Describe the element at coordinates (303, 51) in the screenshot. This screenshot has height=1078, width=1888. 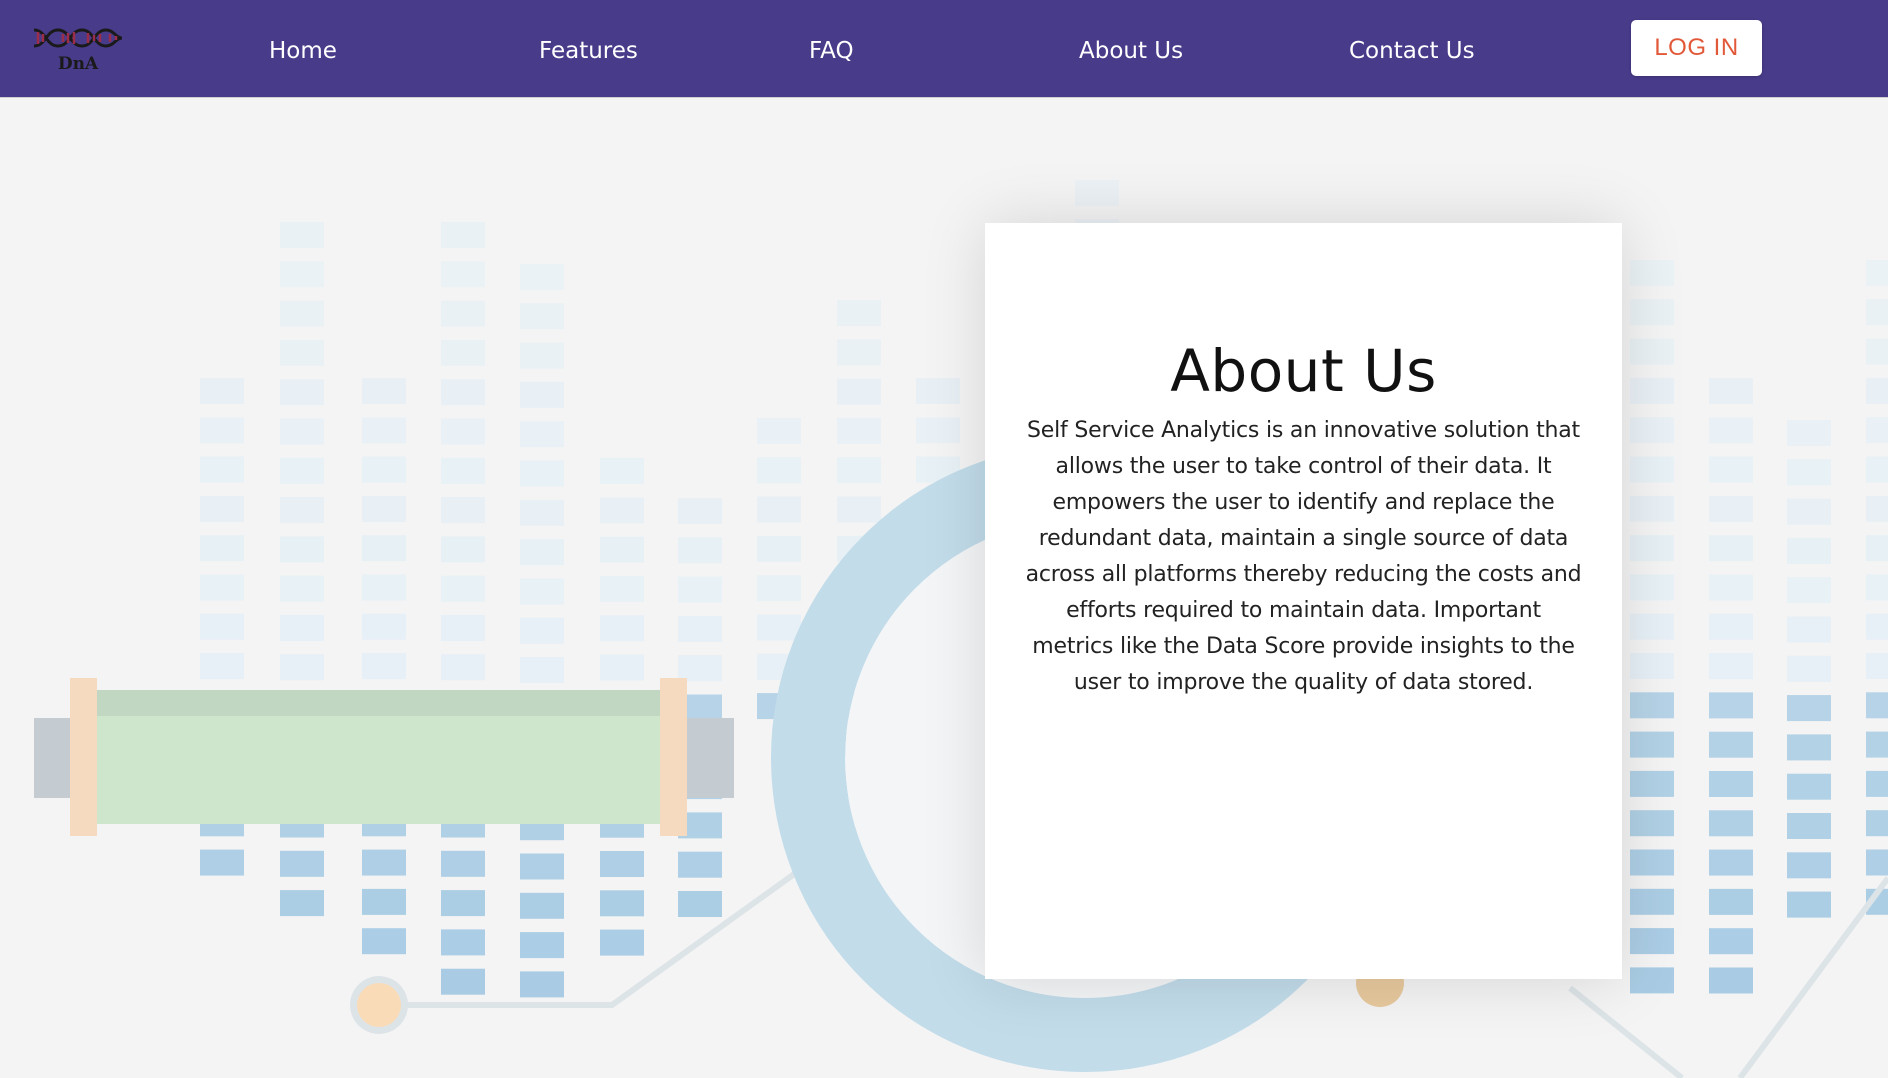
I see `nav-home-link: Home` at that location.